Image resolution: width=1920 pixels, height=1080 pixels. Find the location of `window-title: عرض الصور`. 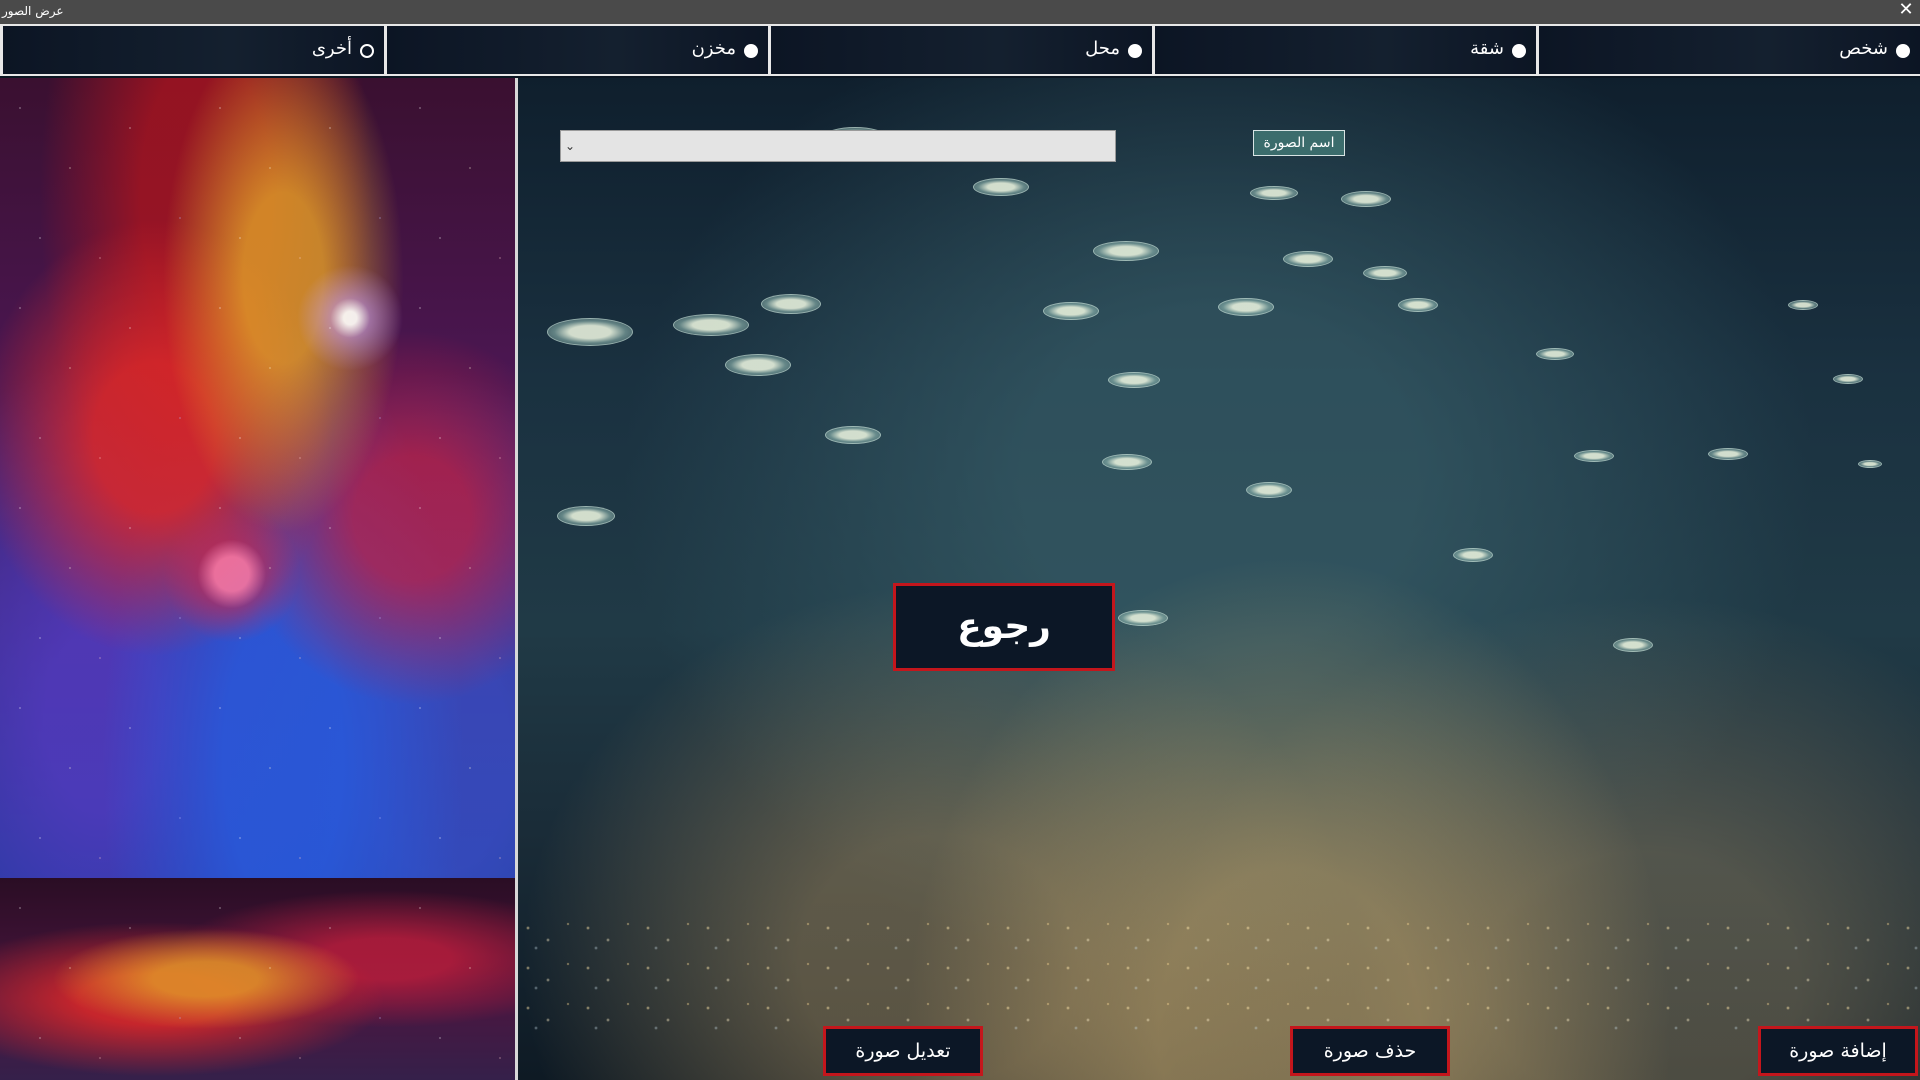

window-title: عرض الصور is located at coordinates (33, 11).